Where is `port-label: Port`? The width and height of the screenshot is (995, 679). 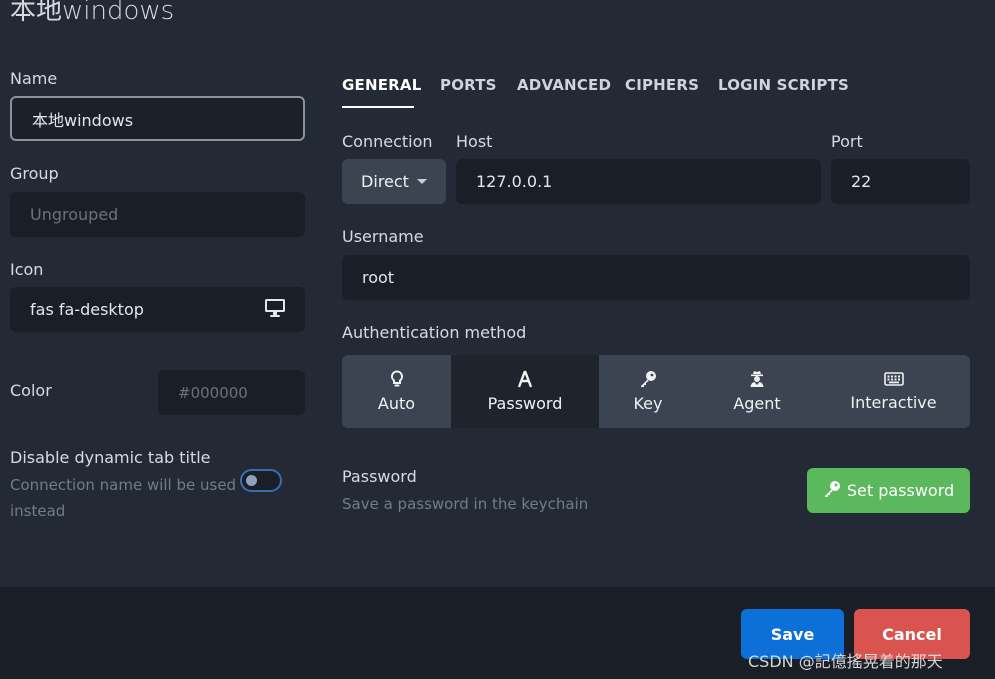 port-label: Port is located at coordinates (847, 141).